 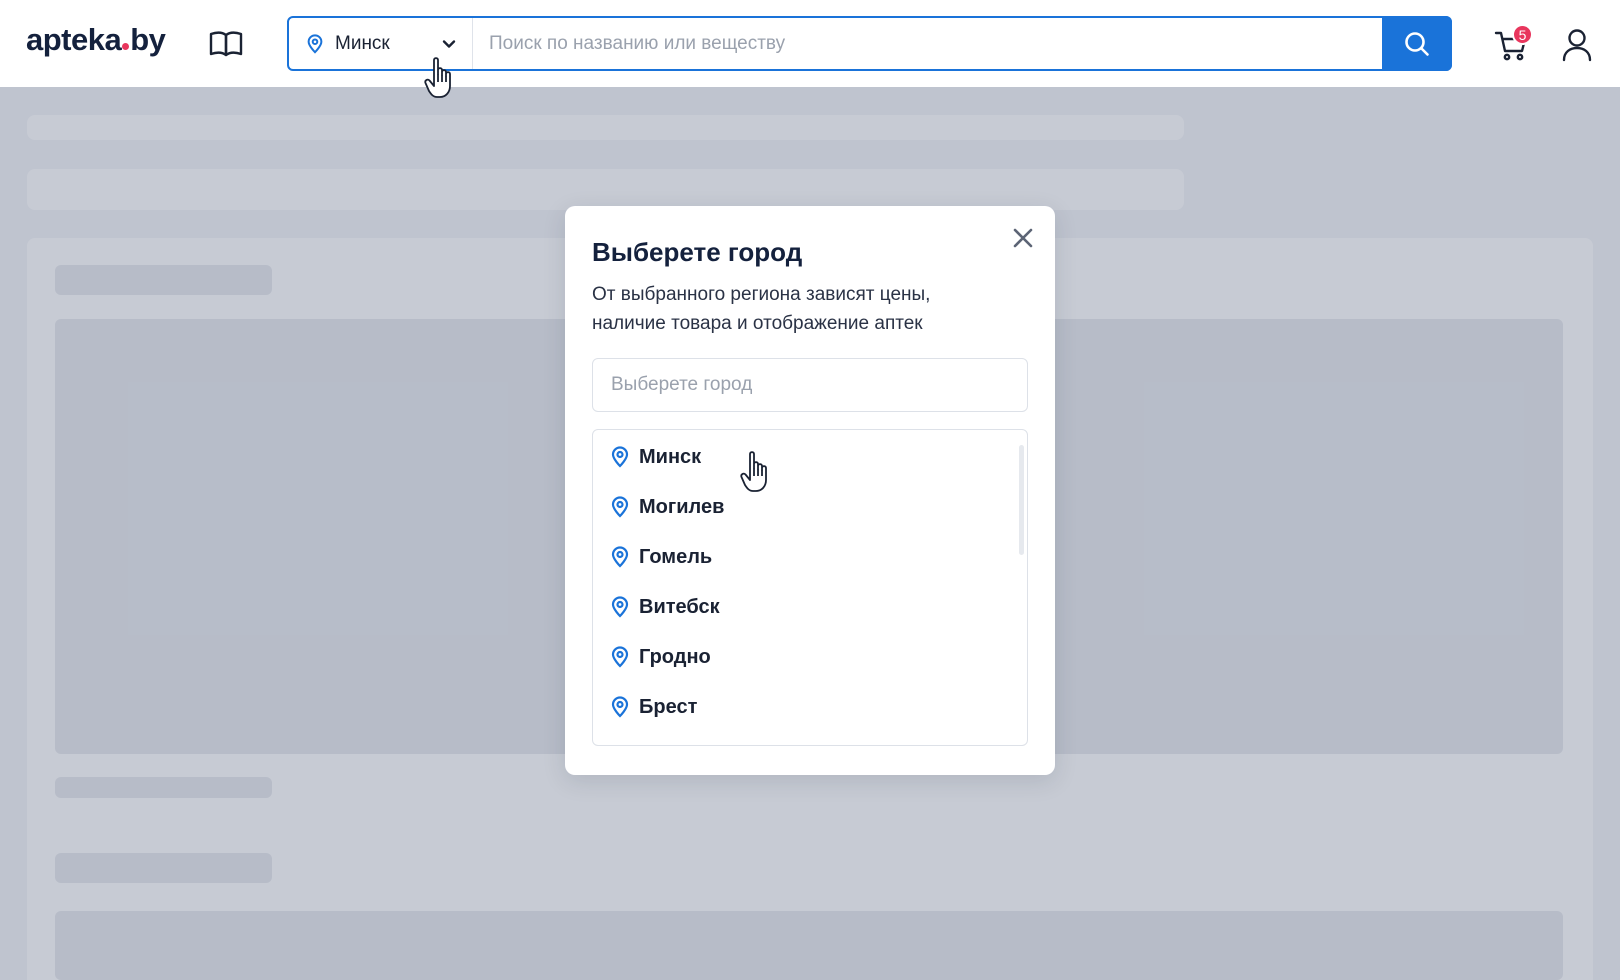 What do you see at coordinates (803, 657) in the screenshot?
I see `city-list-item: Гродно` at bounding box center [803, 657].